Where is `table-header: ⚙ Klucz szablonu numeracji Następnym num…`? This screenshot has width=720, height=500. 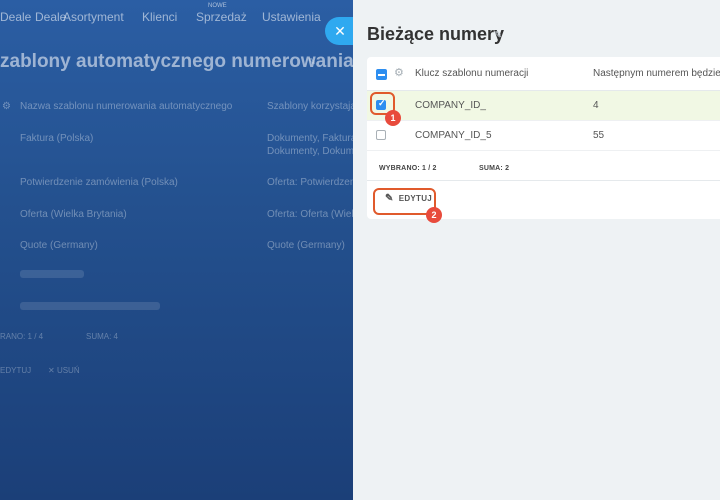 table-header: ⚙ Klucz szablonu numeracji Następnym num… is located at coordinates (543, 74).